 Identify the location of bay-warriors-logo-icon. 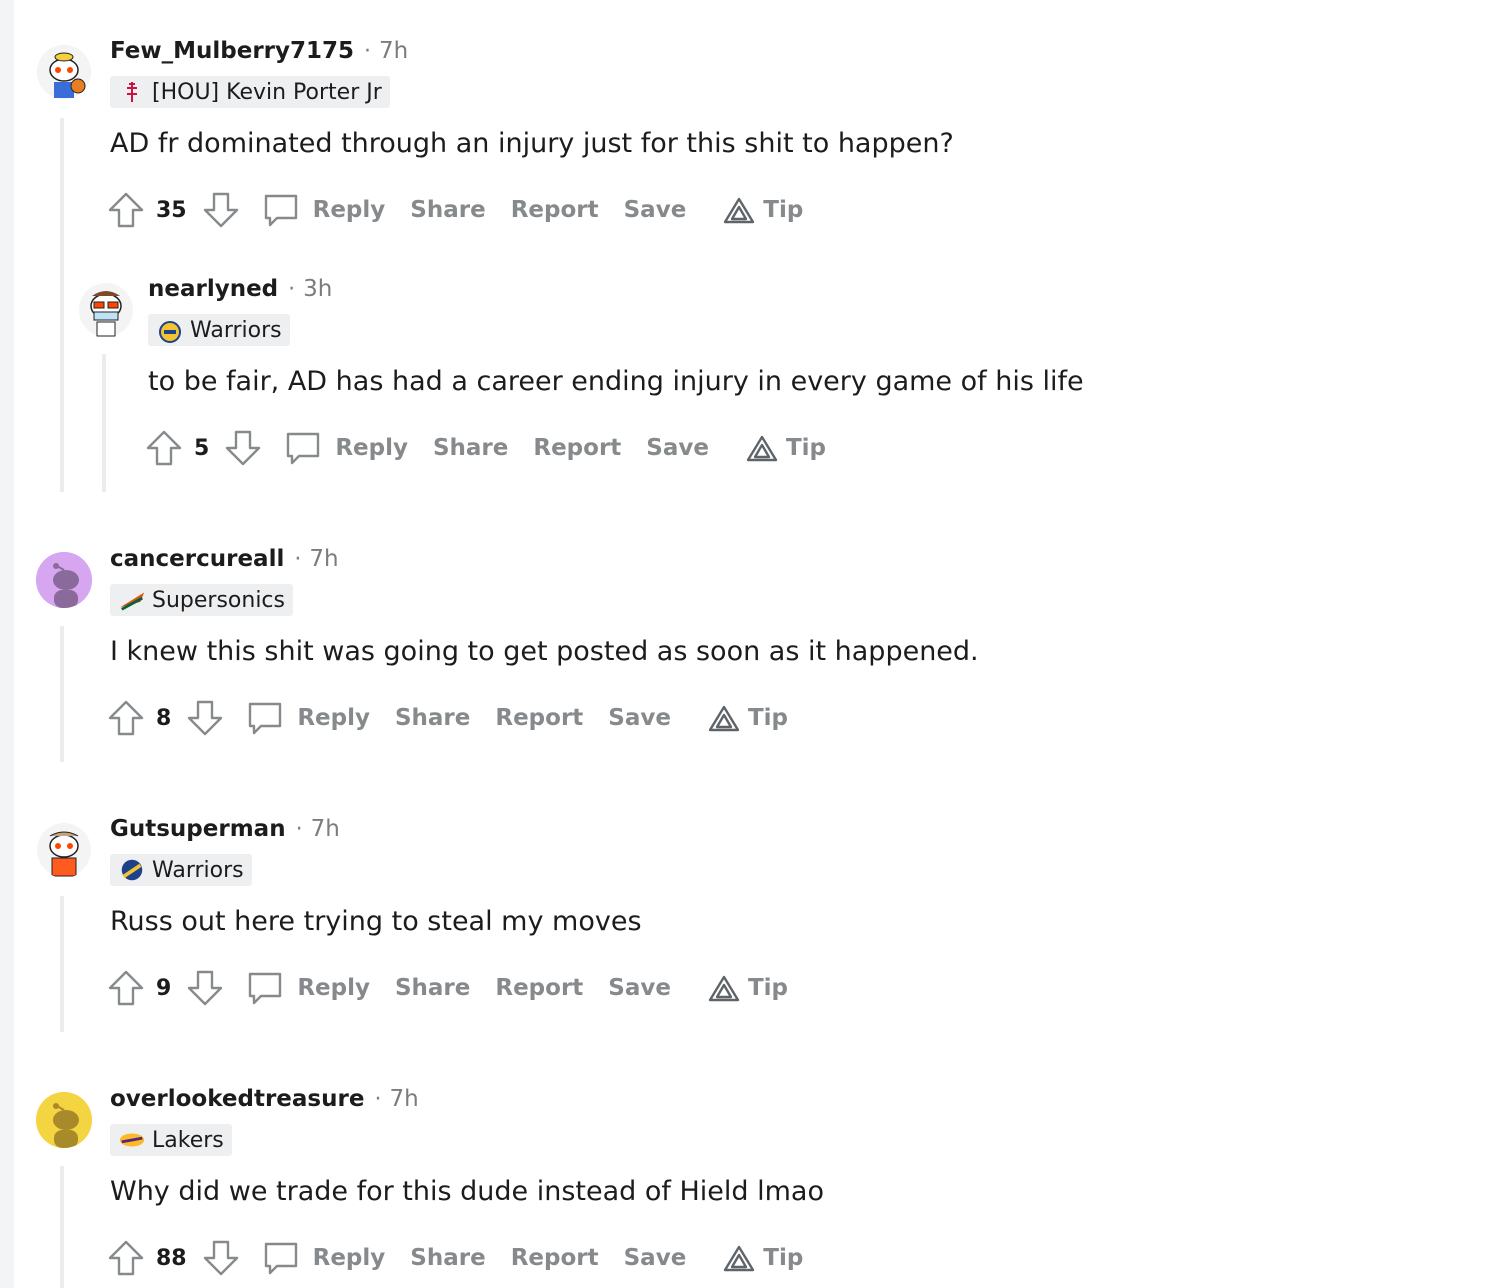
(170, 330).